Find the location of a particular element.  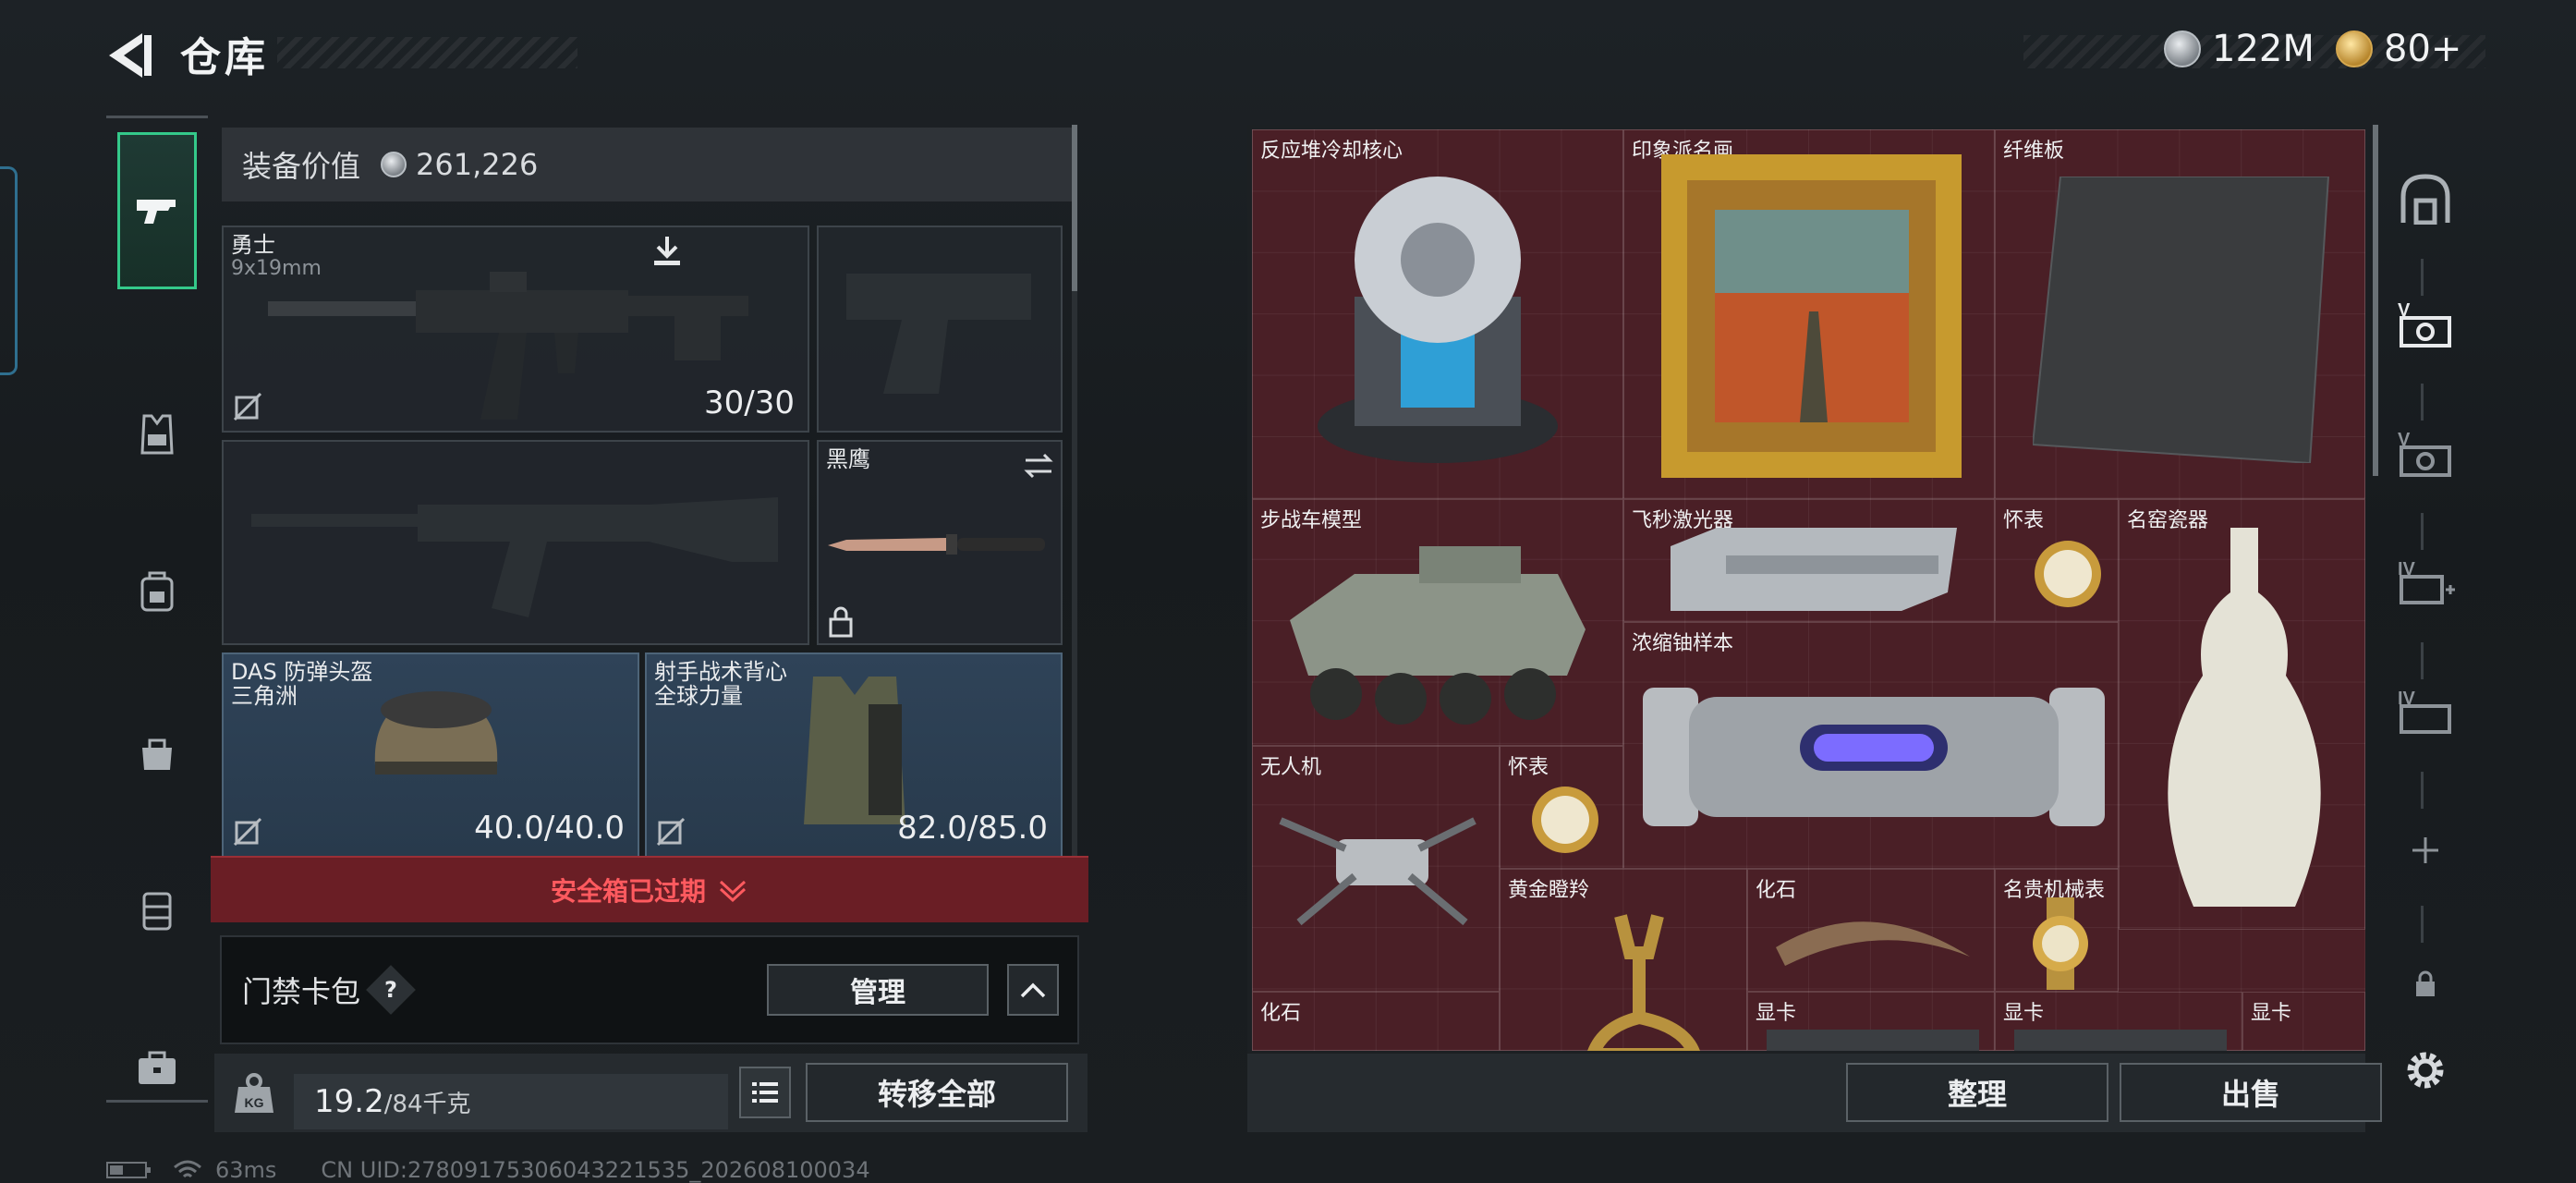

equipment-value: 261,226 is located at coordinates (478, 165).